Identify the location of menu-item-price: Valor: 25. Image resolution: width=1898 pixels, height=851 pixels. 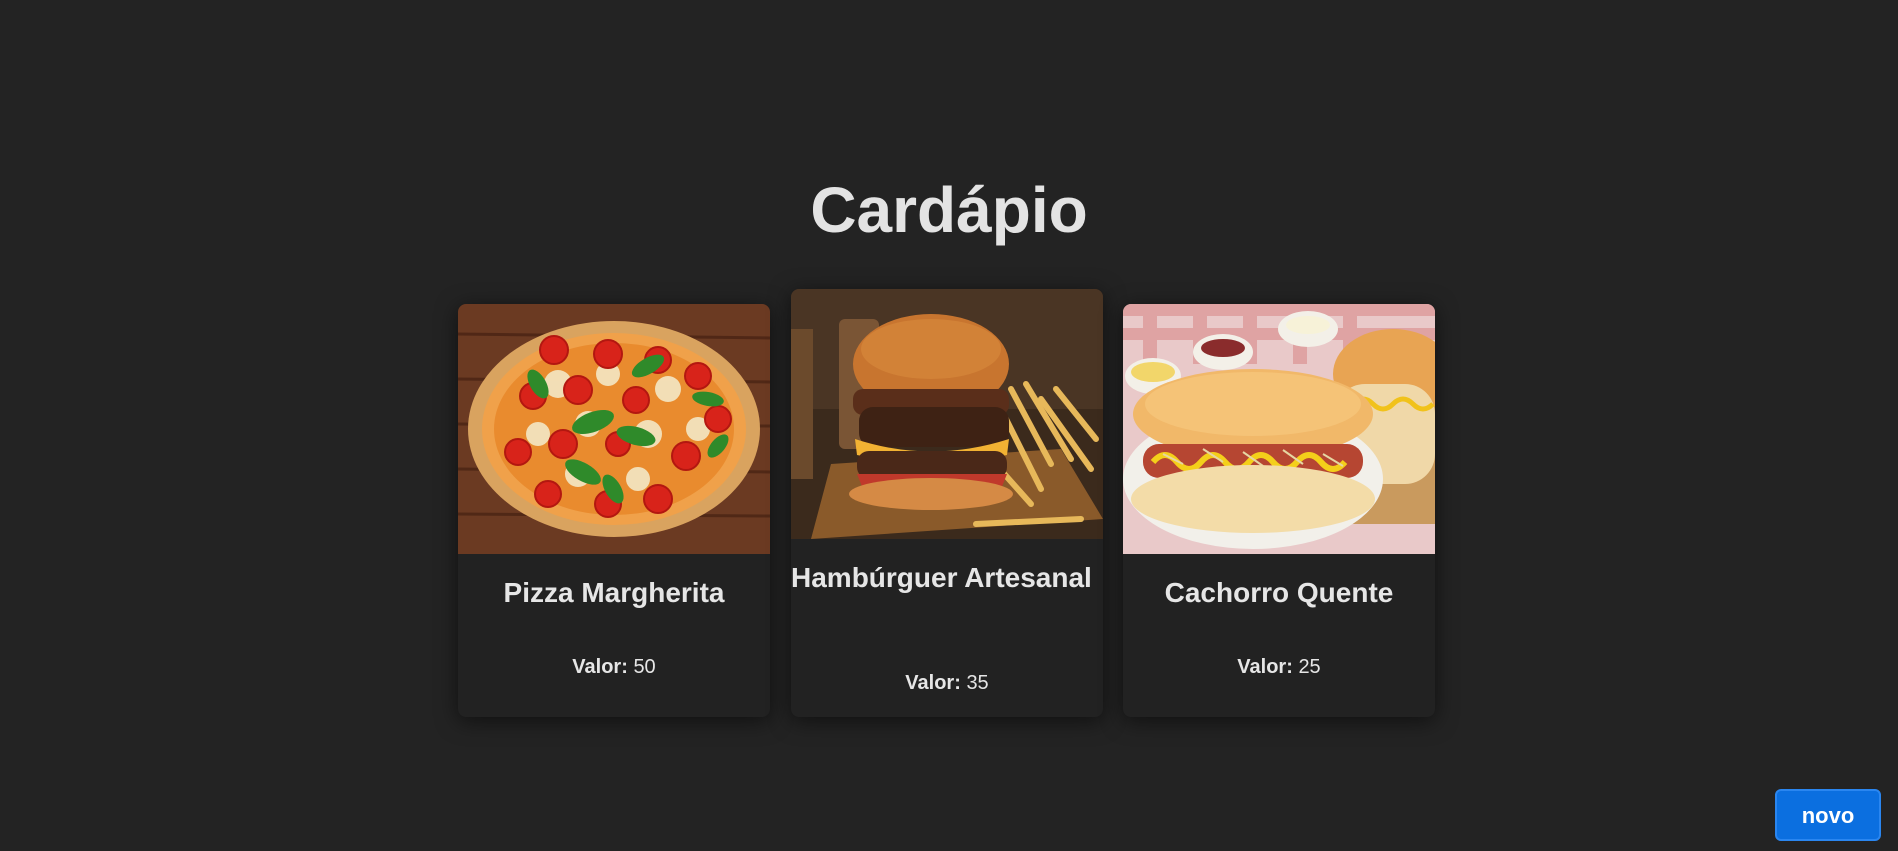
(1279, 667).